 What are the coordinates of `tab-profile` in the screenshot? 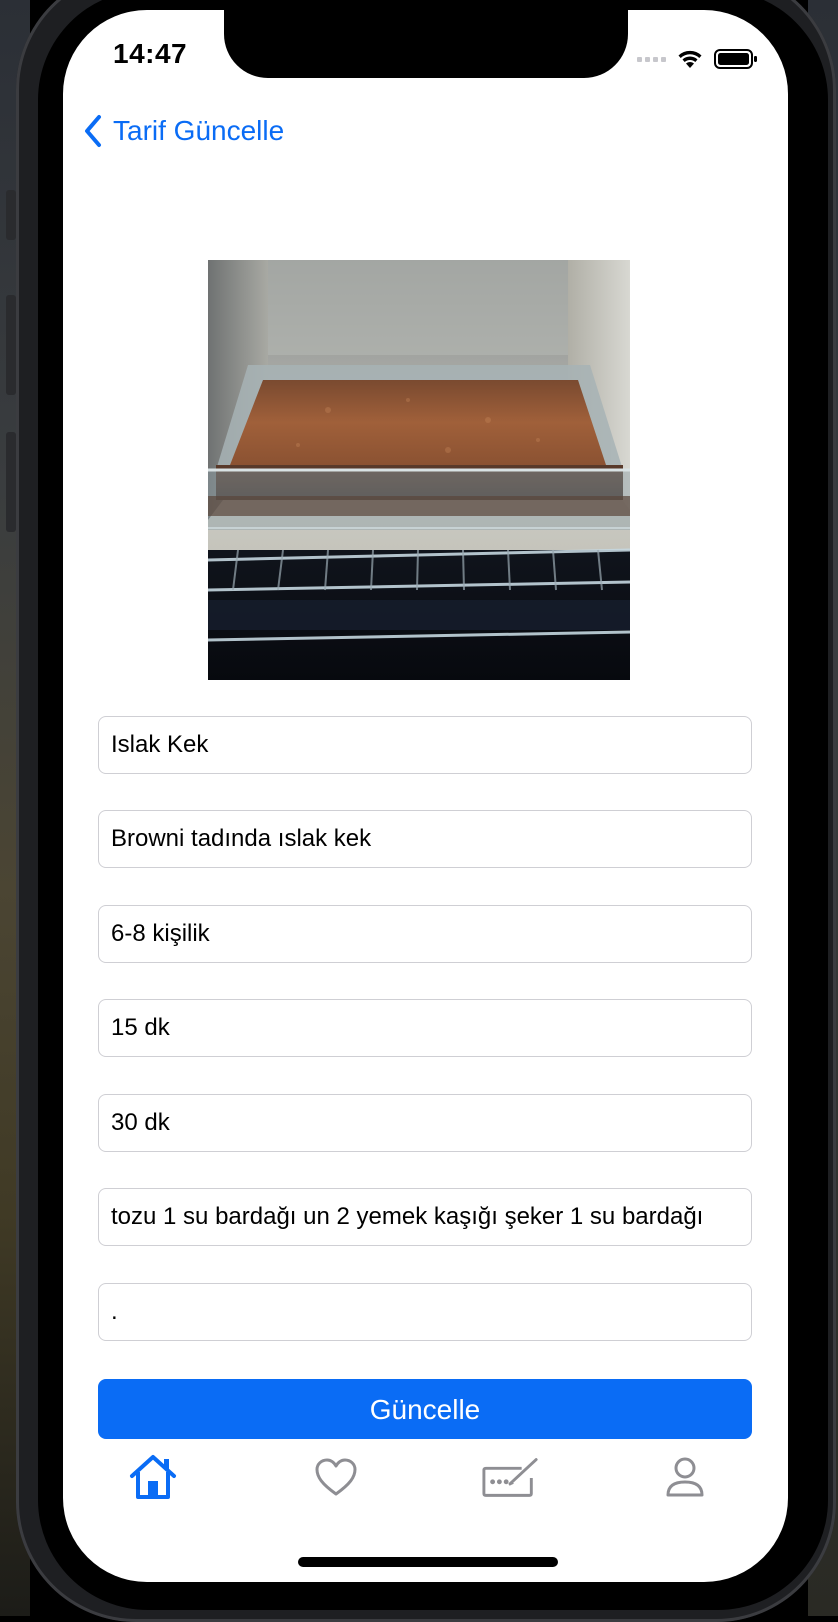 It's located at (685, 1477).